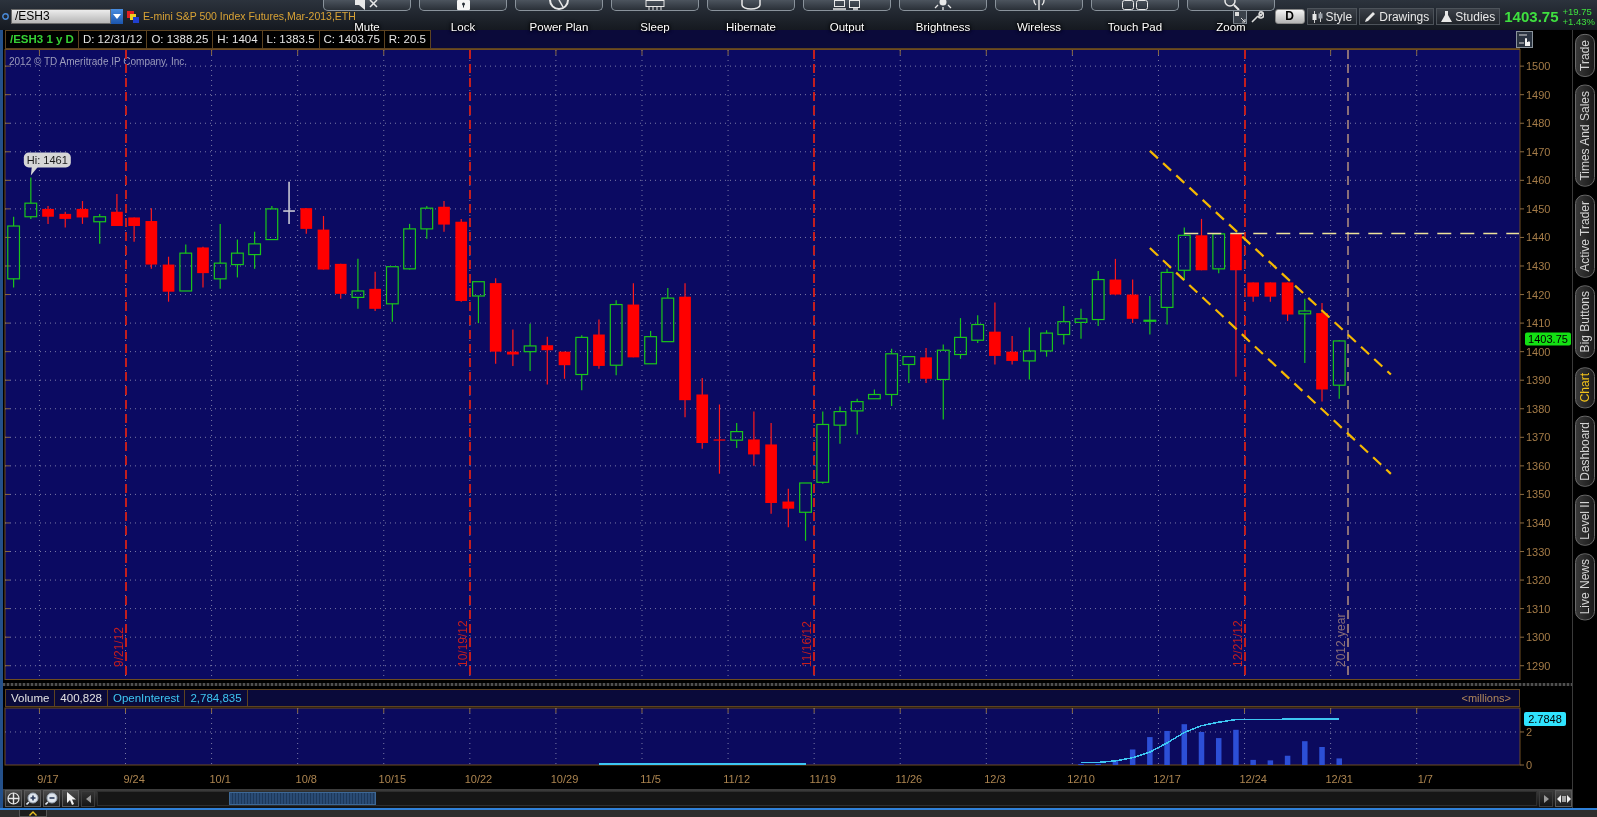 The height and width of the screenshot is (817, 1597). I want to click on net-change: +19.75, so click(1577, 11).